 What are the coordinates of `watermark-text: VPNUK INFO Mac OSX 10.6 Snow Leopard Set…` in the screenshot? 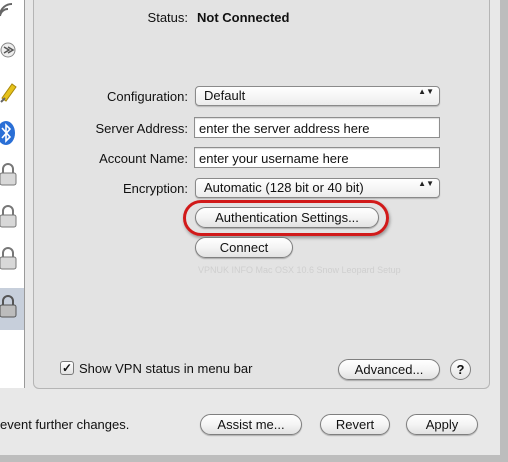 It's located at (299, 270).